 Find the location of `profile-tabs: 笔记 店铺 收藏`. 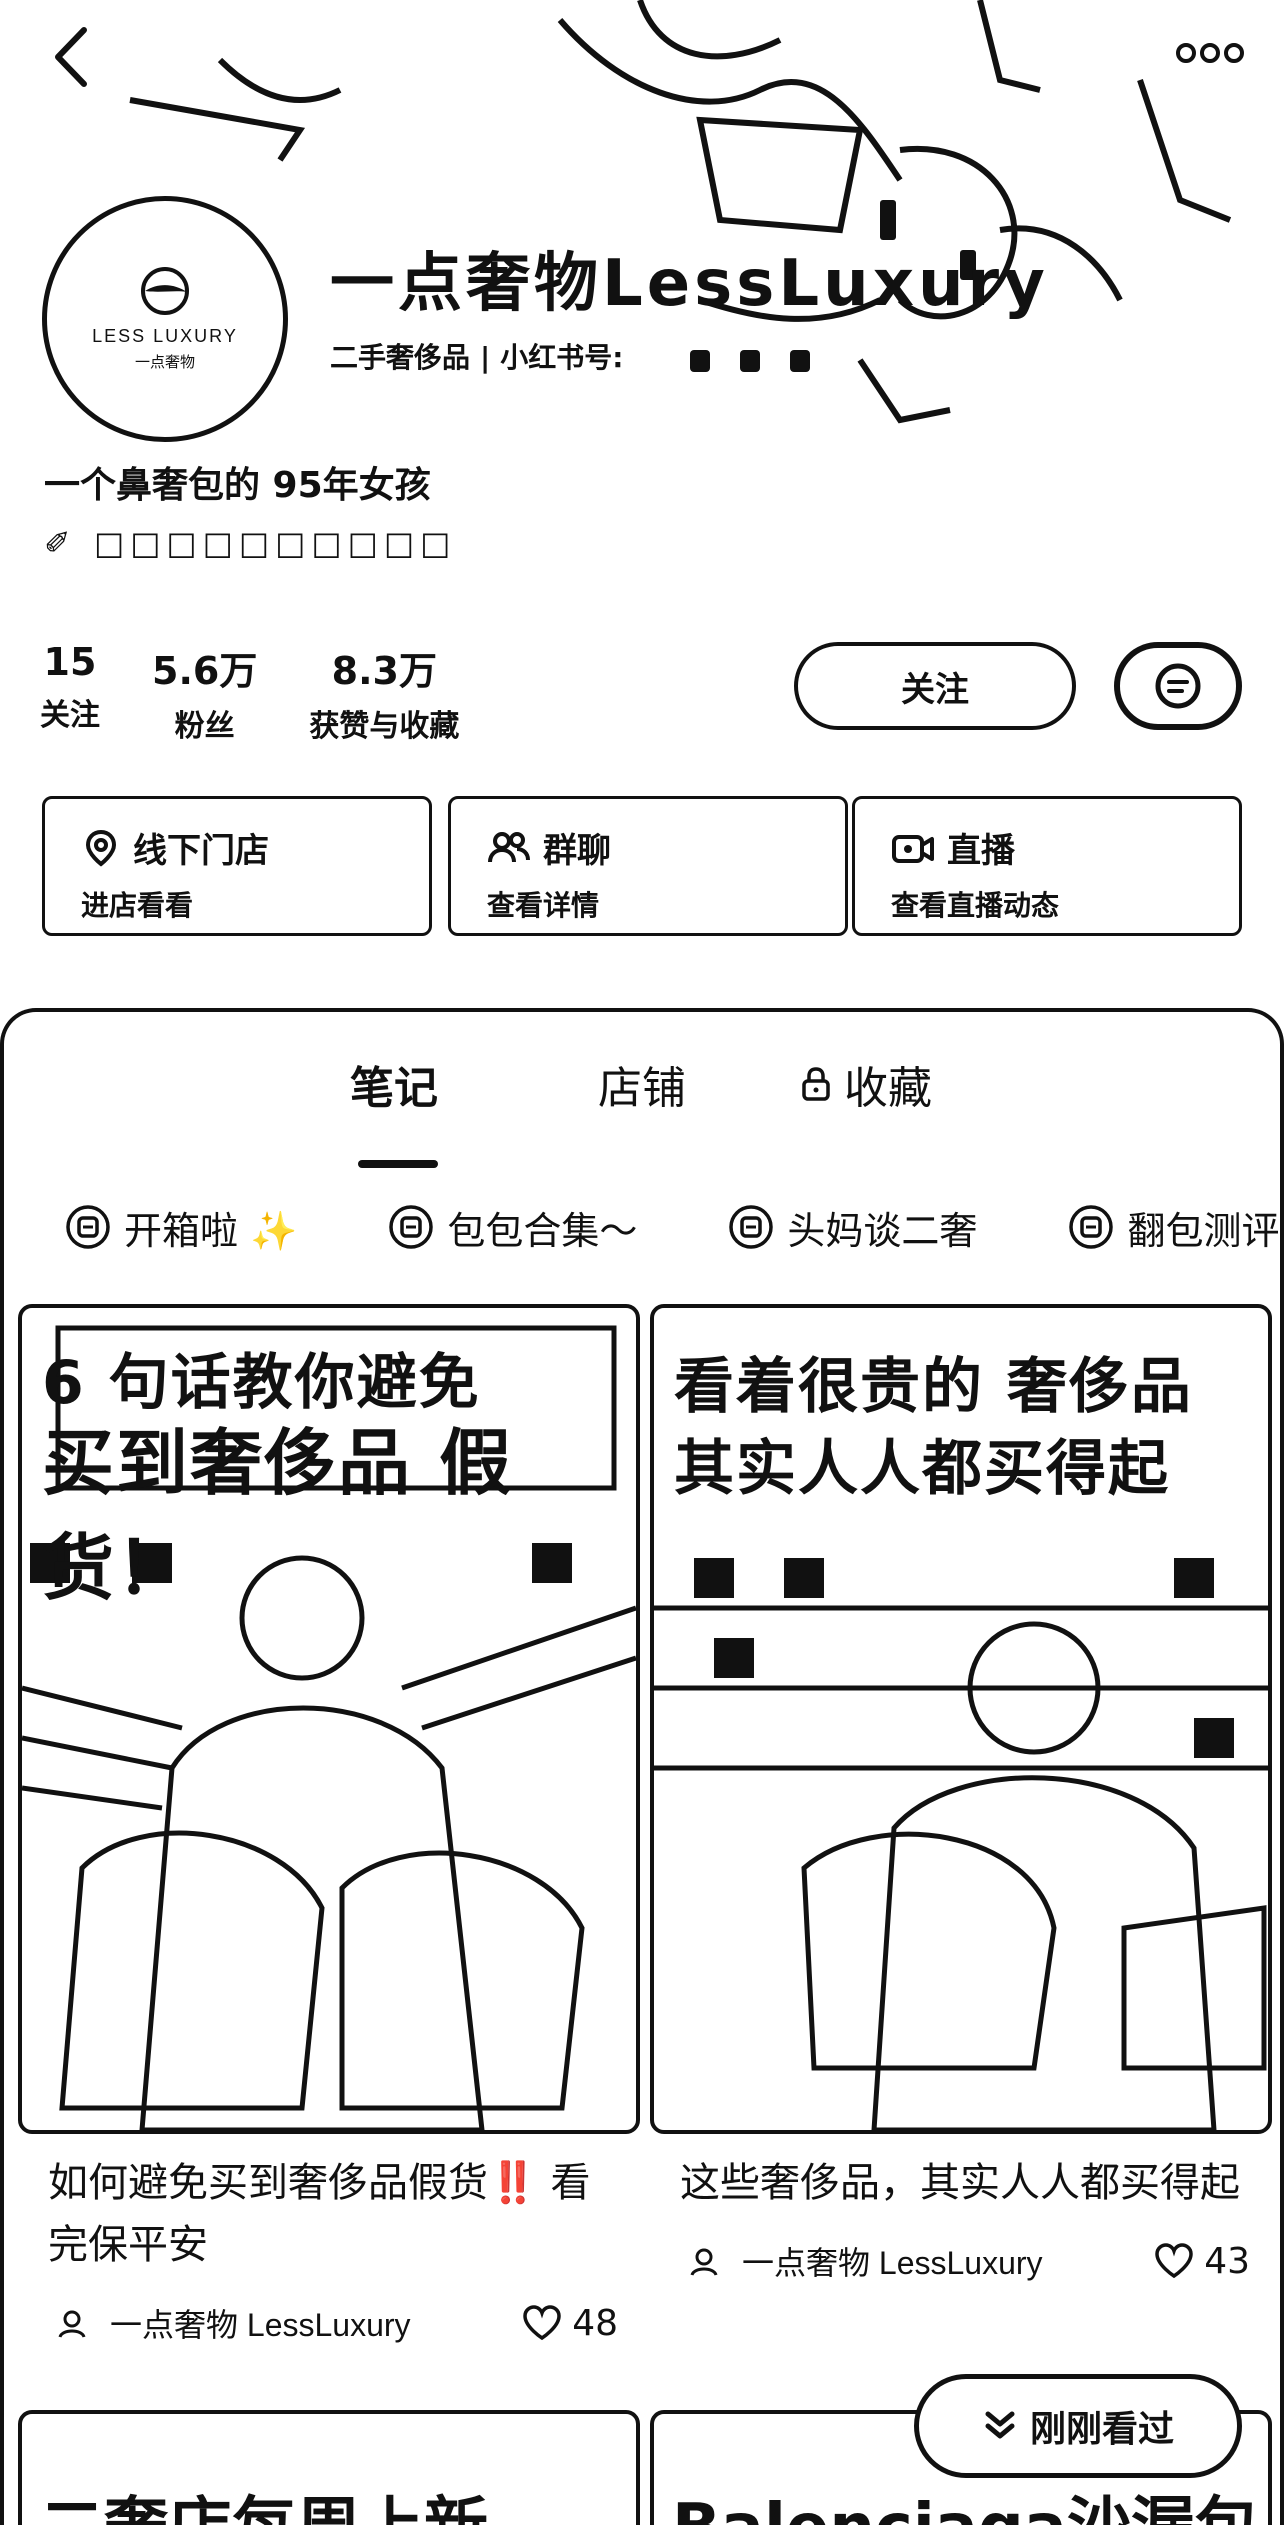

profile-tabs: 笔记 店铺 收藏 is located at coordinates (644, 1110).